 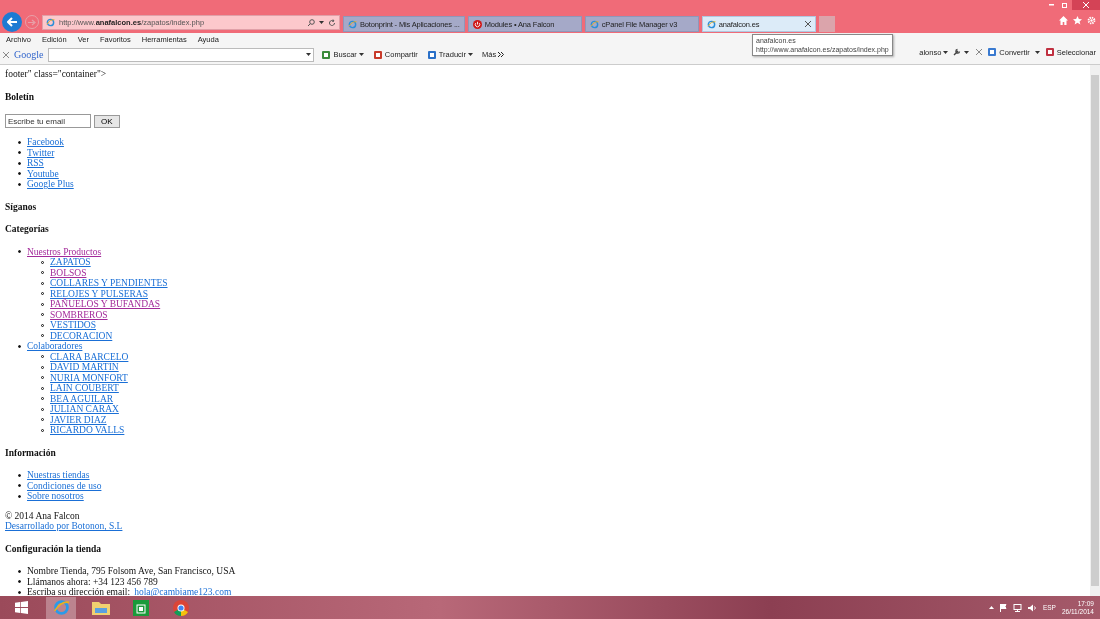 I want to click on chevron-up-icon, so click(x=991, y=607).